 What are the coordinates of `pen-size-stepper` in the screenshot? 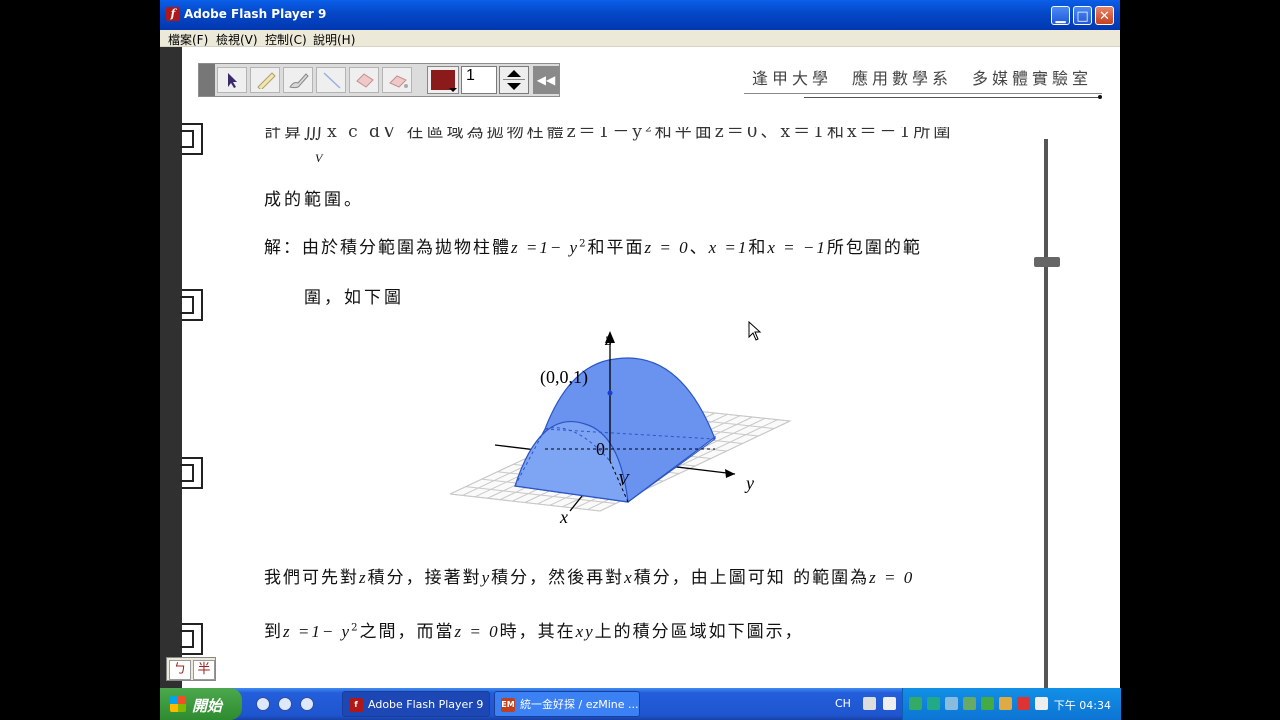 It's located at (514, 80).